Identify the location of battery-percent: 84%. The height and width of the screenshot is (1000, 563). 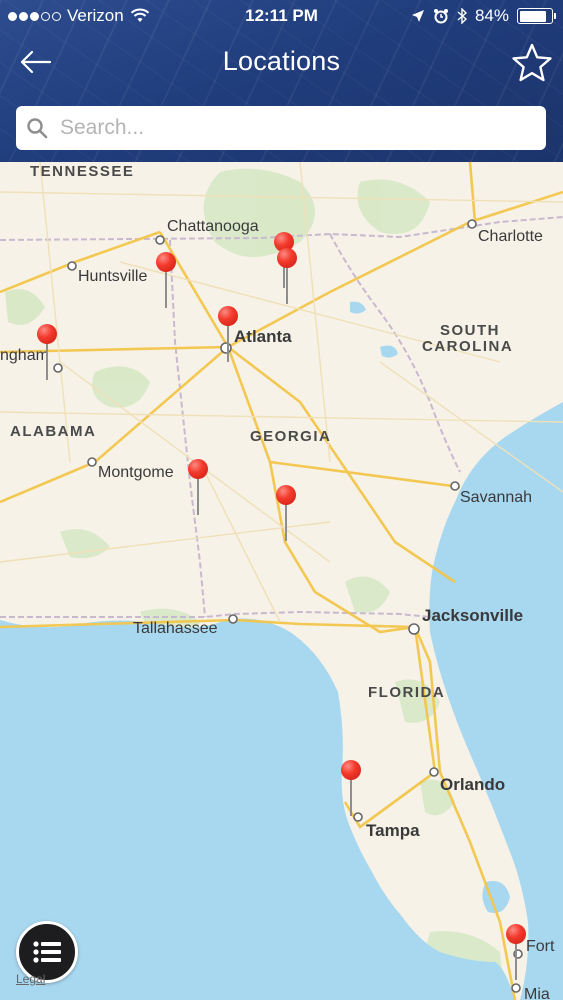
(491, 15).